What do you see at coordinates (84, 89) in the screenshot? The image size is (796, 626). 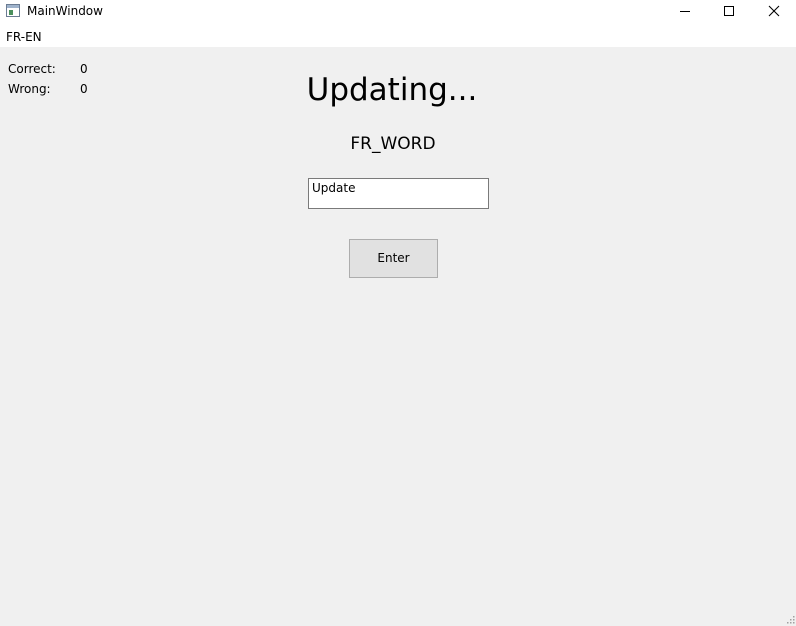 I see `wrong-count: 0` at bounding box center [84, 89].